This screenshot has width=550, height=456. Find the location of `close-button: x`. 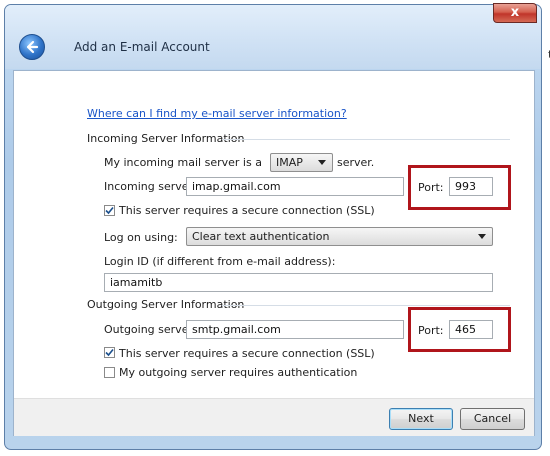

close-button: x is located at coordinates (515, 13).